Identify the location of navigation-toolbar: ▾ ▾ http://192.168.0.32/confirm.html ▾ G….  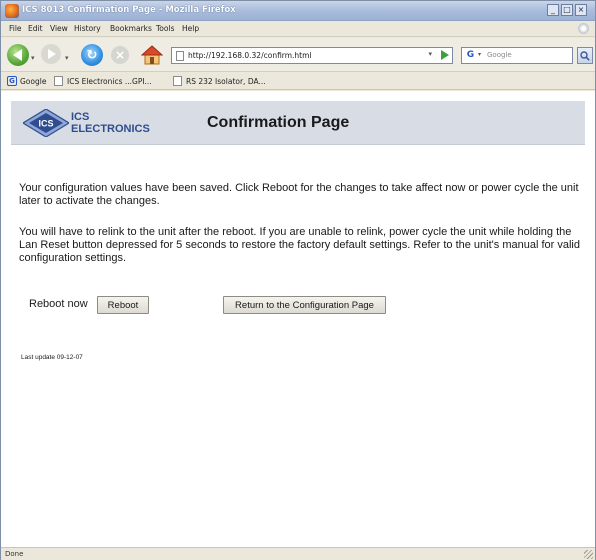
(298, 55).